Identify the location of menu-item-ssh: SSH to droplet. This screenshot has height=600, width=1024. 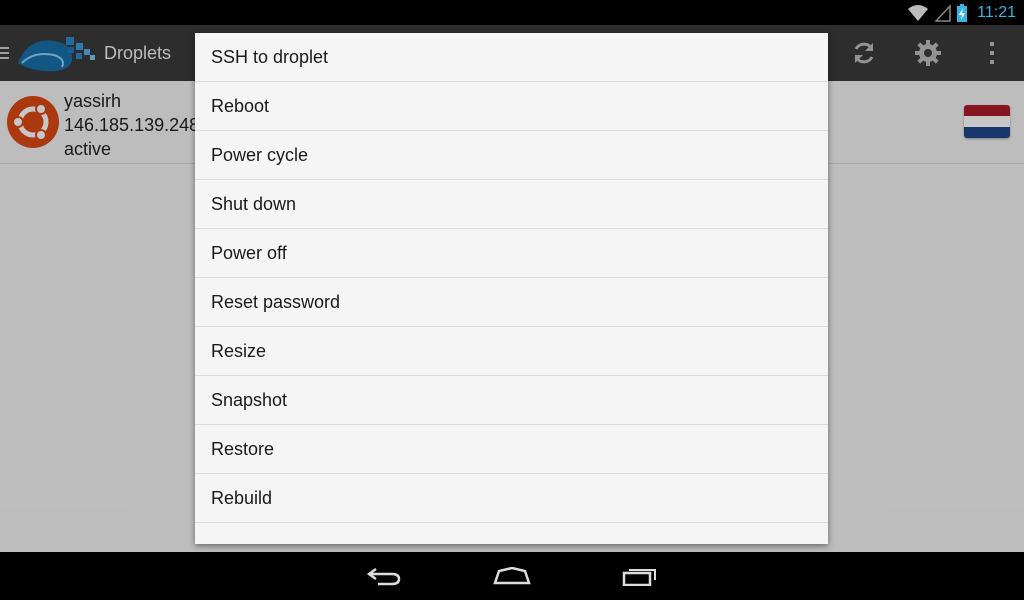
(511, 57).